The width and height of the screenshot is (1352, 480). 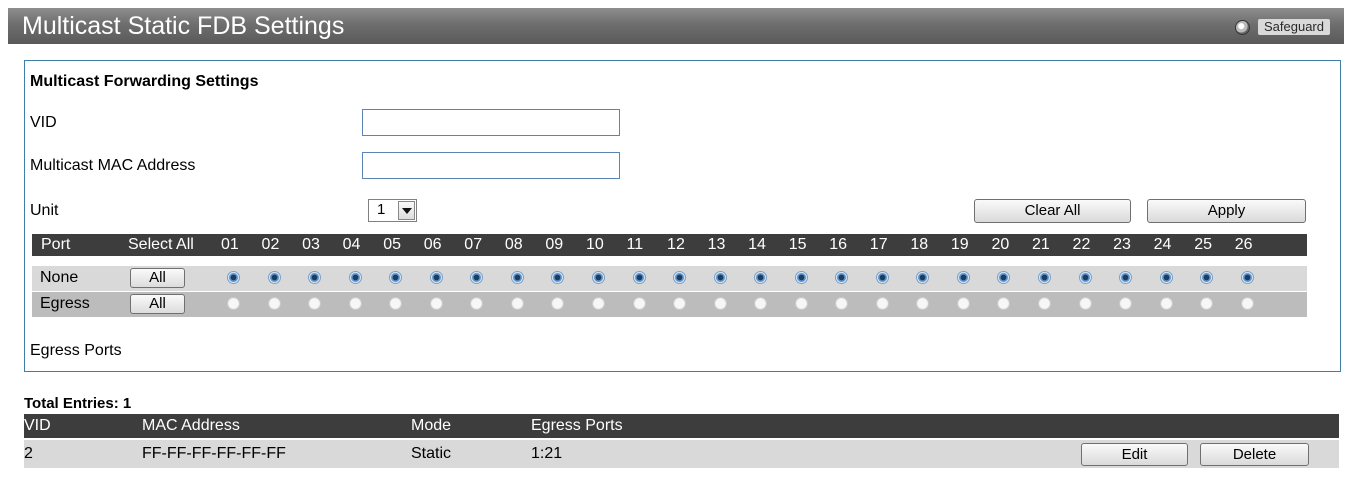 What do you see at coordinates (1052, 211) in the screenshot?
I see `clear-all-button: Clear All` at bounding box center [1052, 211].